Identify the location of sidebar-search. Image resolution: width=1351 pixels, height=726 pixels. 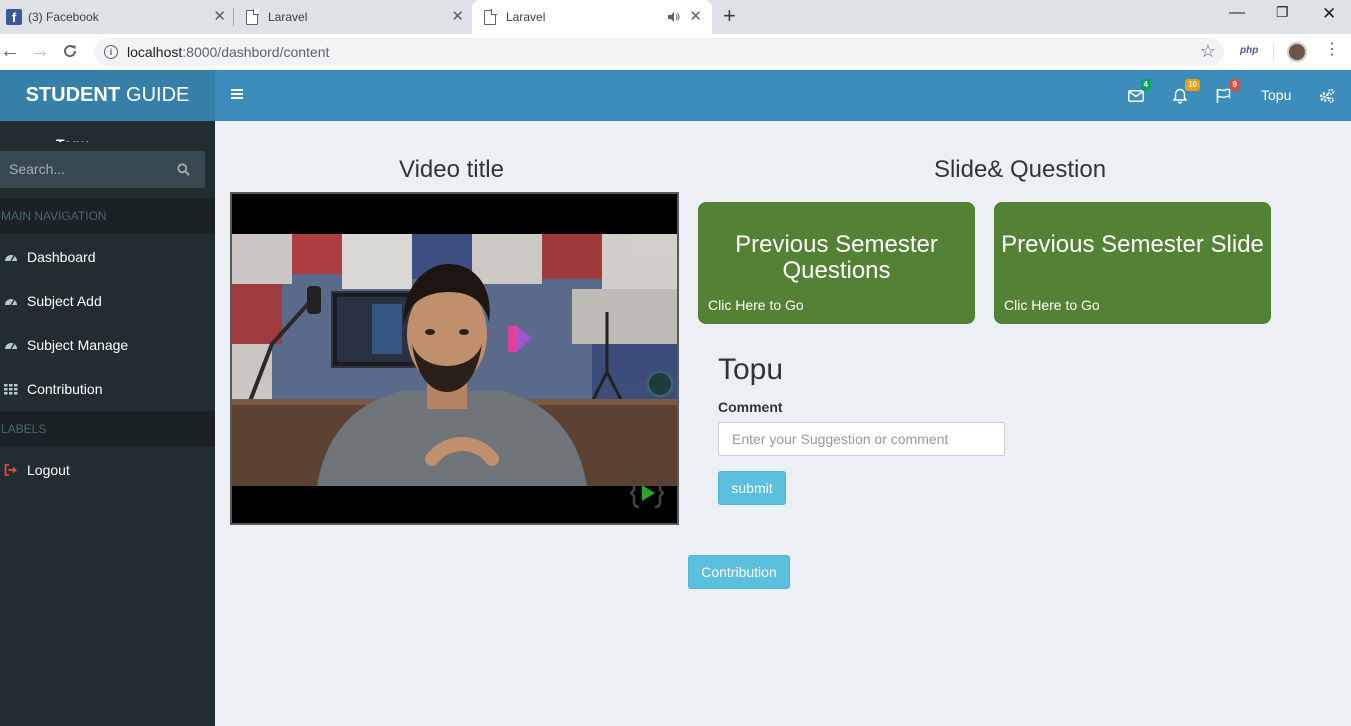
(102, 169).